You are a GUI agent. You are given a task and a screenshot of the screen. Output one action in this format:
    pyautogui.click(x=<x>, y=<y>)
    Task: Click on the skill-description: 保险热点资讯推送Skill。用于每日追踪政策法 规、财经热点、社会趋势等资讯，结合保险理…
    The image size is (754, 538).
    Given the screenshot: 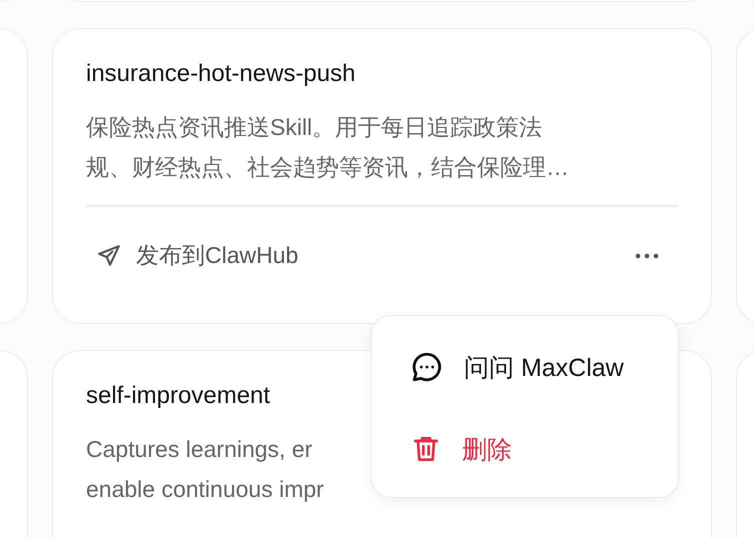 What is the action you would take?
    pyautogui.click(x=327, y=147)
    